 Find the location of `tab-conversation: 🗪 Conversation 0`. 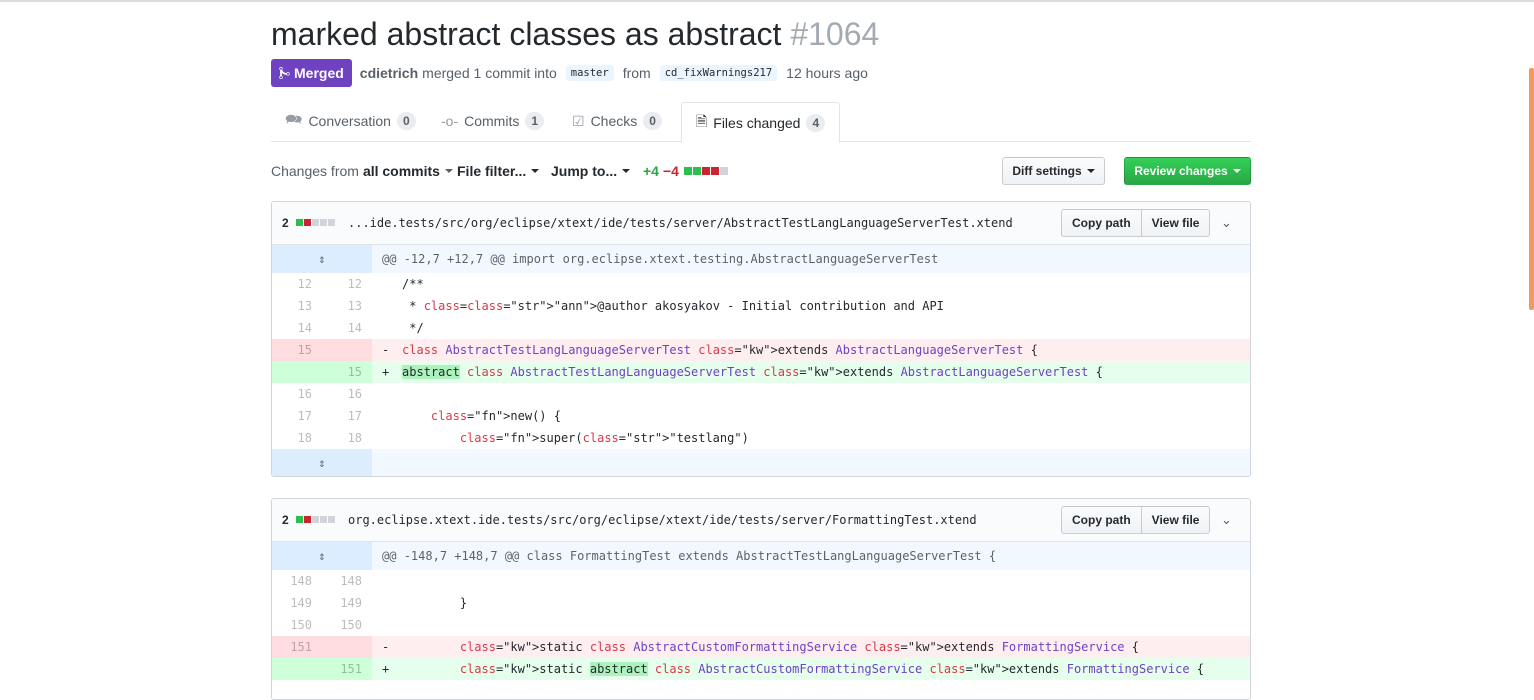

tab-conversation: 🗪 Conversation 0 is located at coordinates (350, 121).